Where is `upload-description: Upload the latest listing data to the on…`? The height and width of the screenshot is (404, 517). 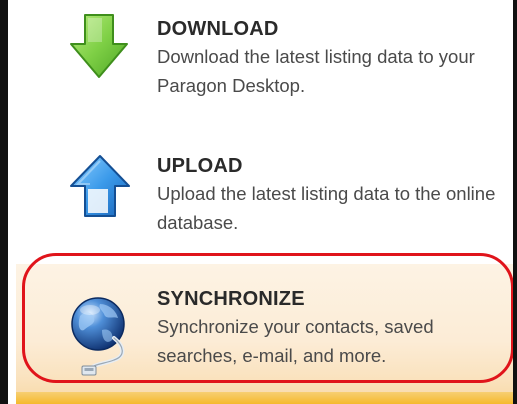 upload-description: Upload the latest listing data to the on… is located at coordinates (326, 208).